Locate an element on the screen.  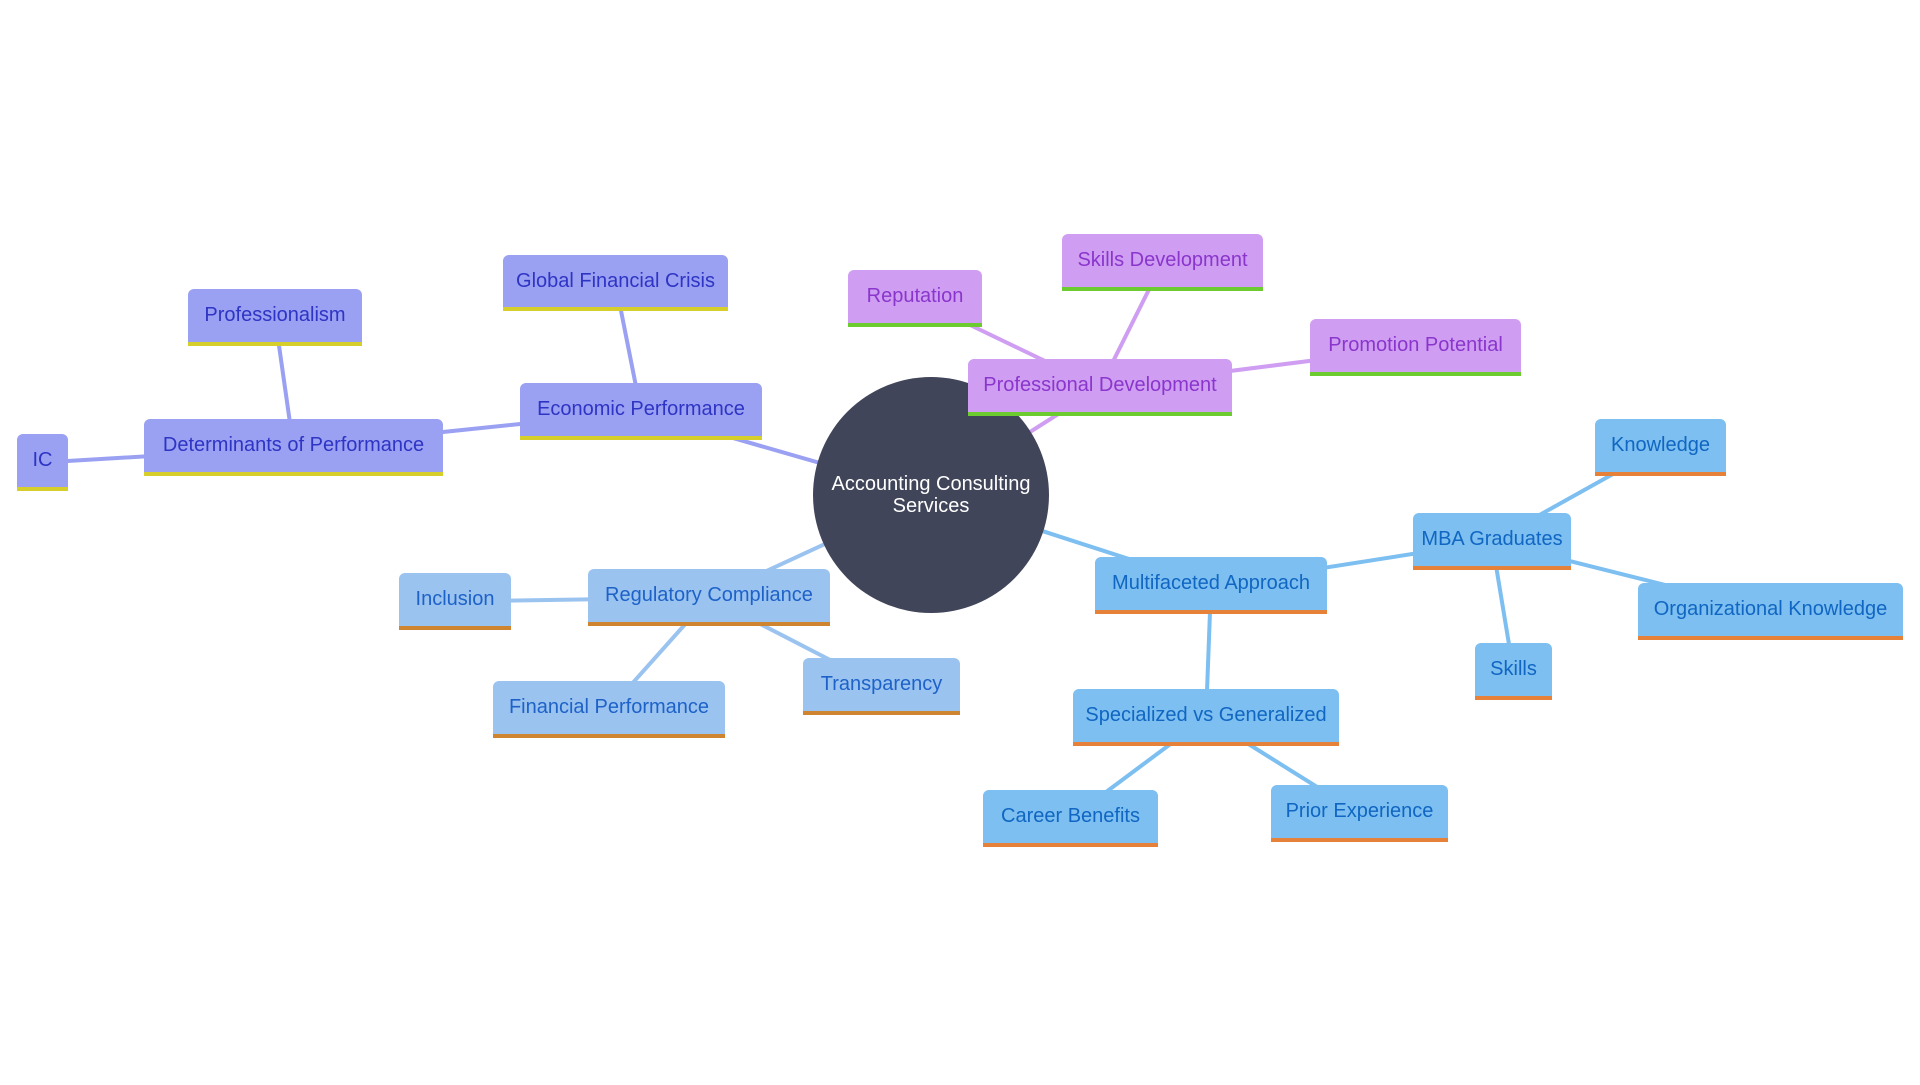
node-label: Prior Experience is located at coordinates (1359, 811).